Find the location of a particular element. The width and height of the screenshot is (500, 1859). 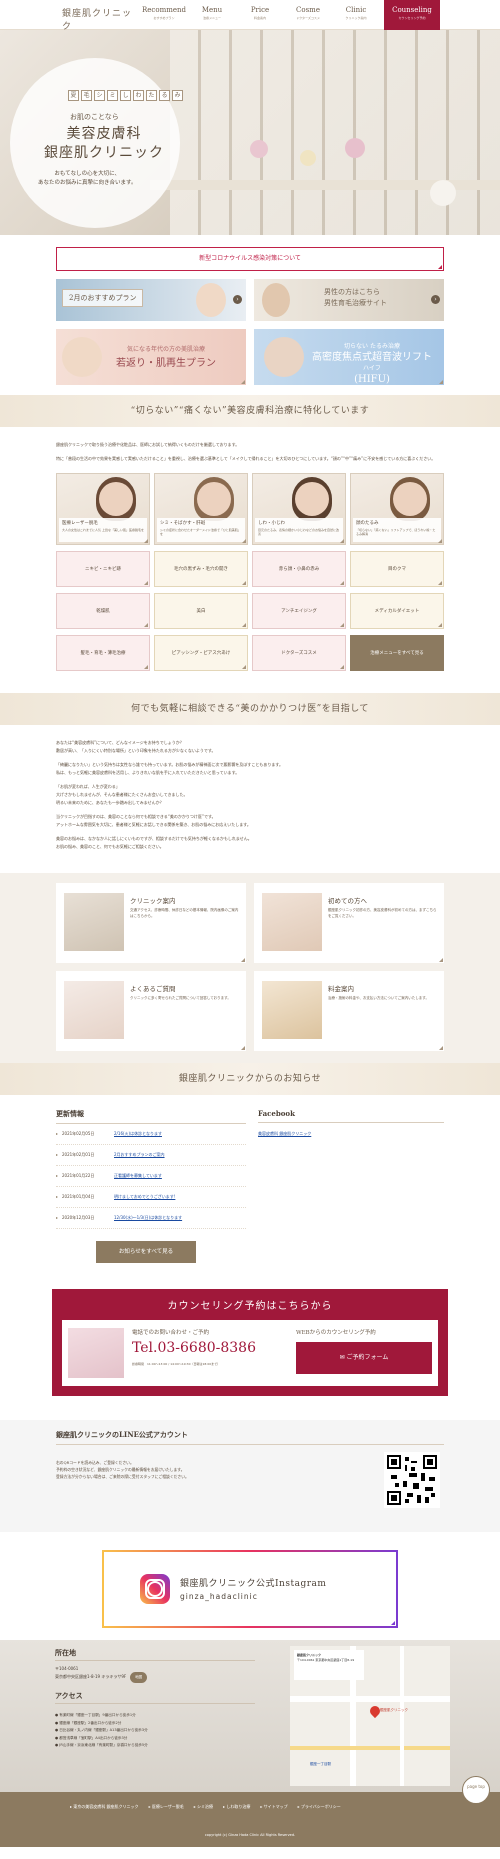

nav-sublabel: 治療メニュー is located at coordinates (211, 18).